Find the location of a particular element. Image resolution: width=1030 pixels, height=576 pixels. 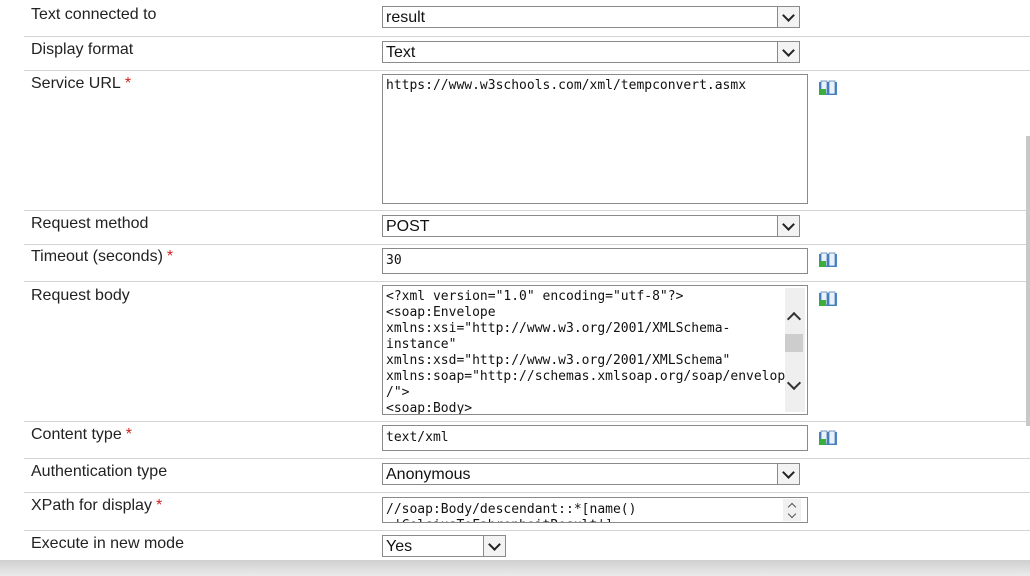

execute-new-mode-select: Yes is located at coordinates (444, 546).